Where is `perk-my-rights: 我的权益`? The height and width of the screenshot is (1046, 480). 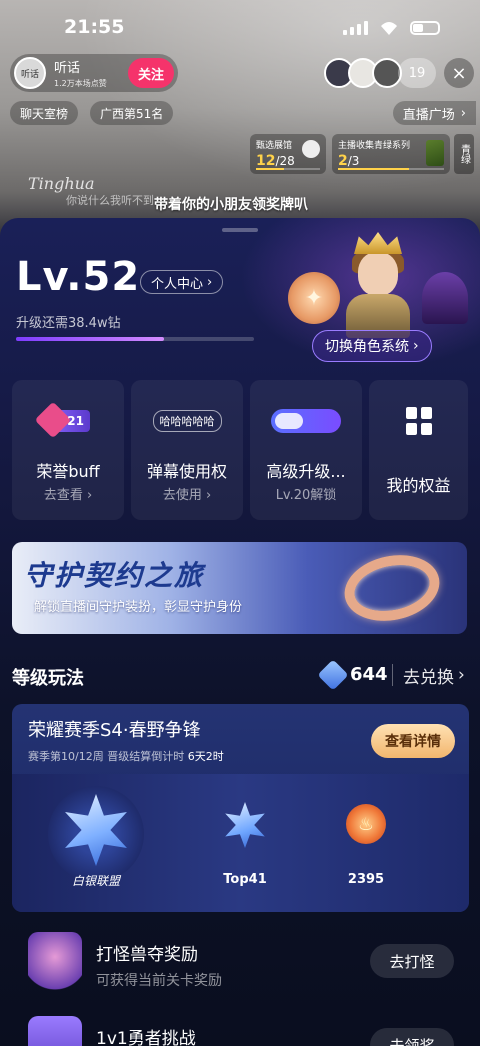
perk-my-rights: 我的权益 is located at coordinates (418, 450).